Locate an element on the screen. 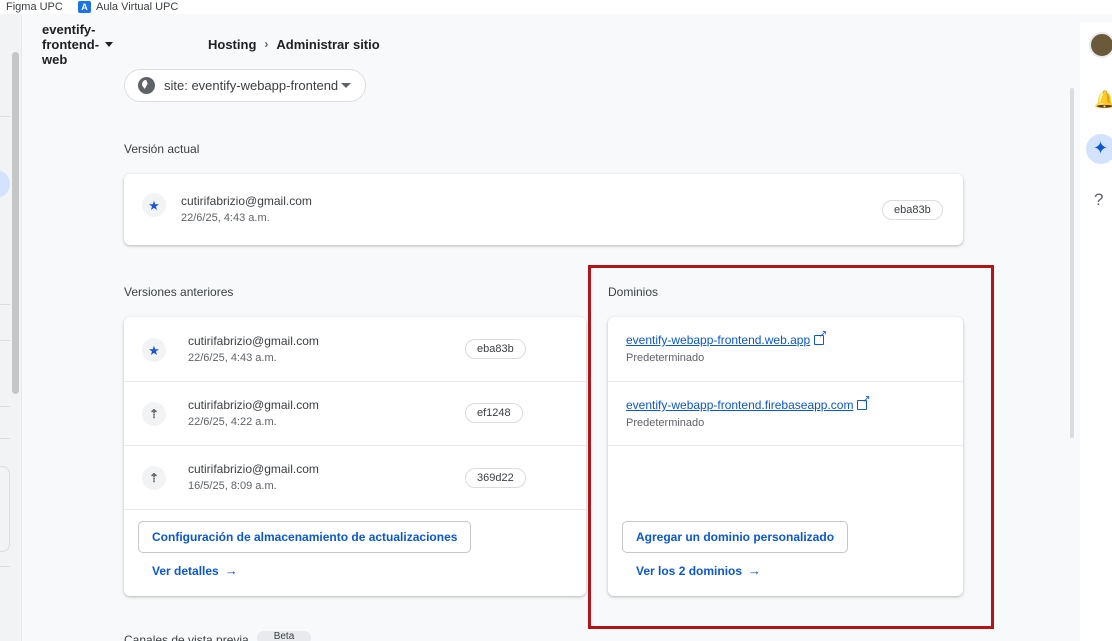 The width and height of the screenshot is (1112, 641). breadcrumb: Hosting › Administrar sitio is located at coordinates (294, 44).